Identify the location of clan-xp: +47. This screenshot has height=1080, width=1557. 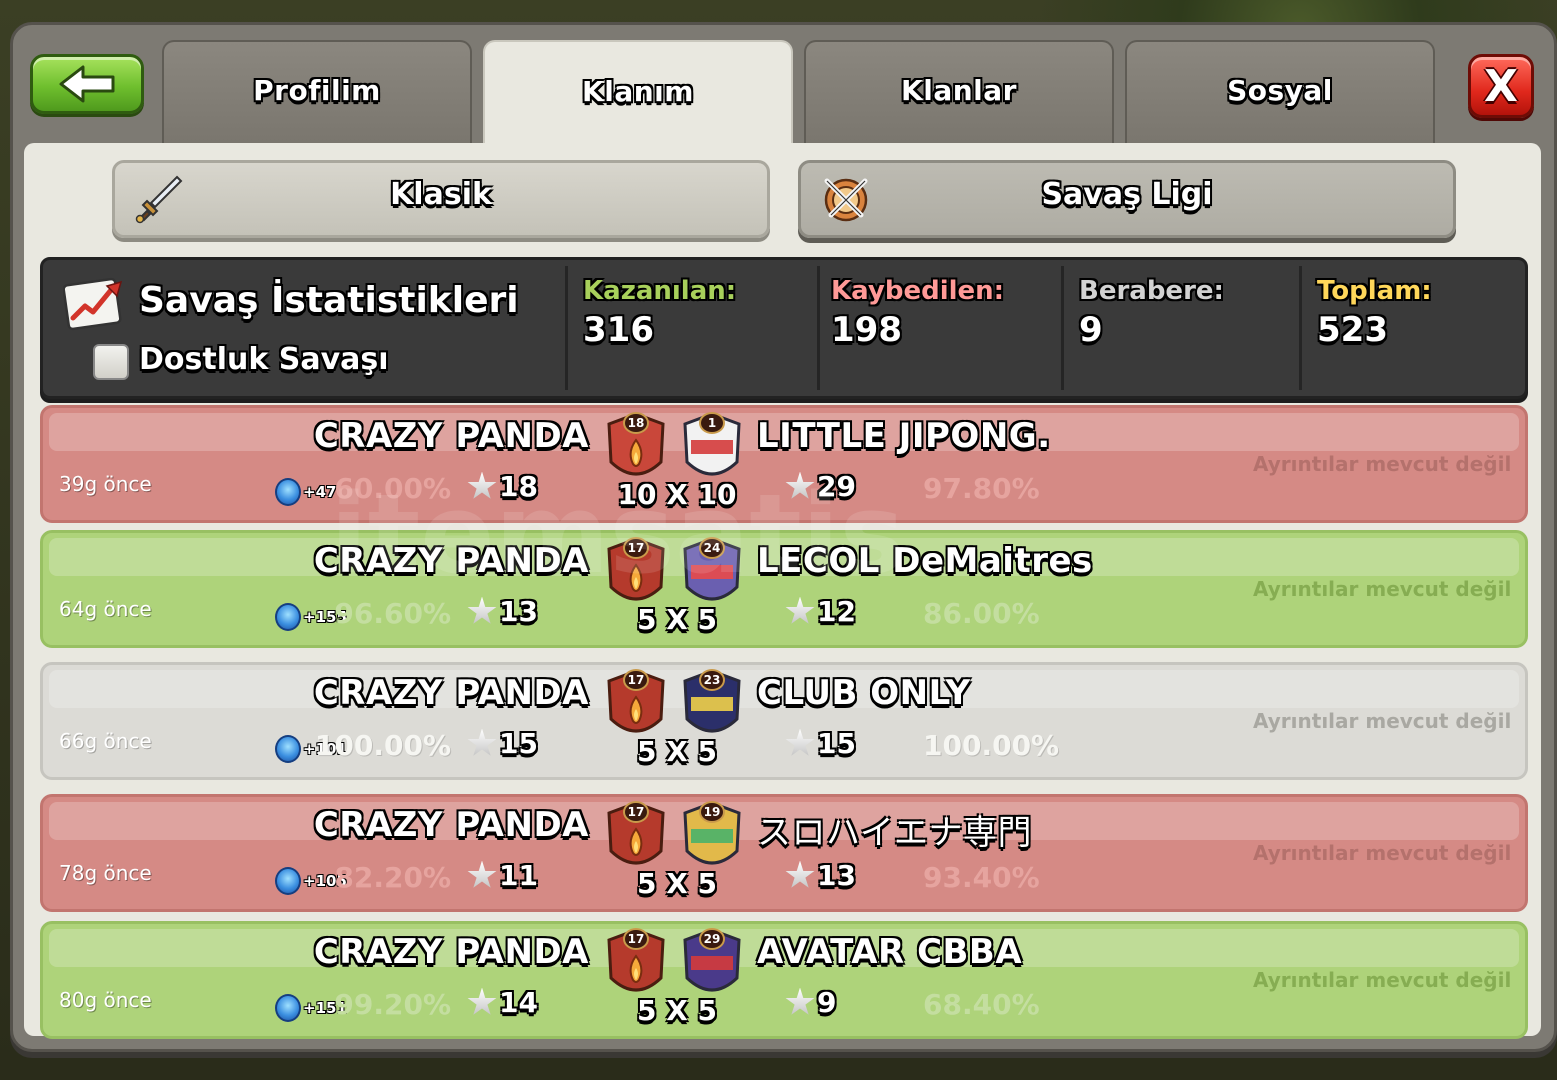
(305, 492).